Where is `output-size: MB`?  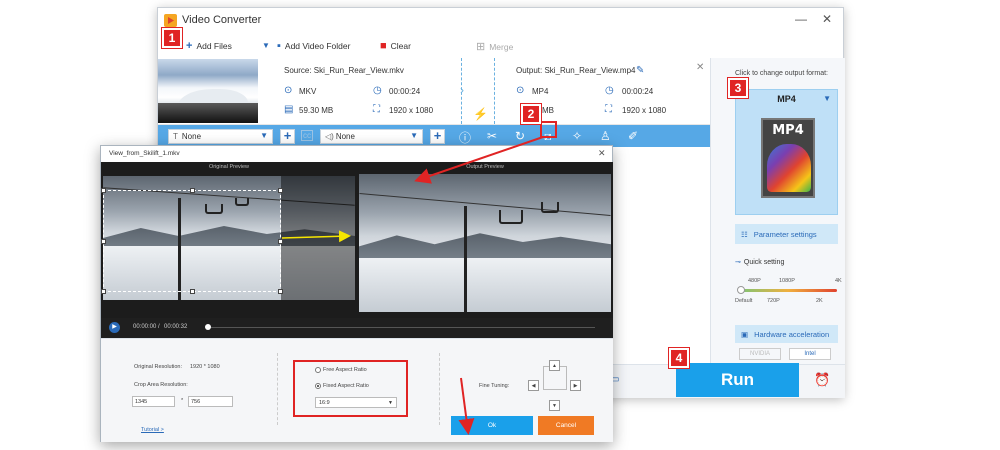 output-size: MB is located at coordinates (548, 110).